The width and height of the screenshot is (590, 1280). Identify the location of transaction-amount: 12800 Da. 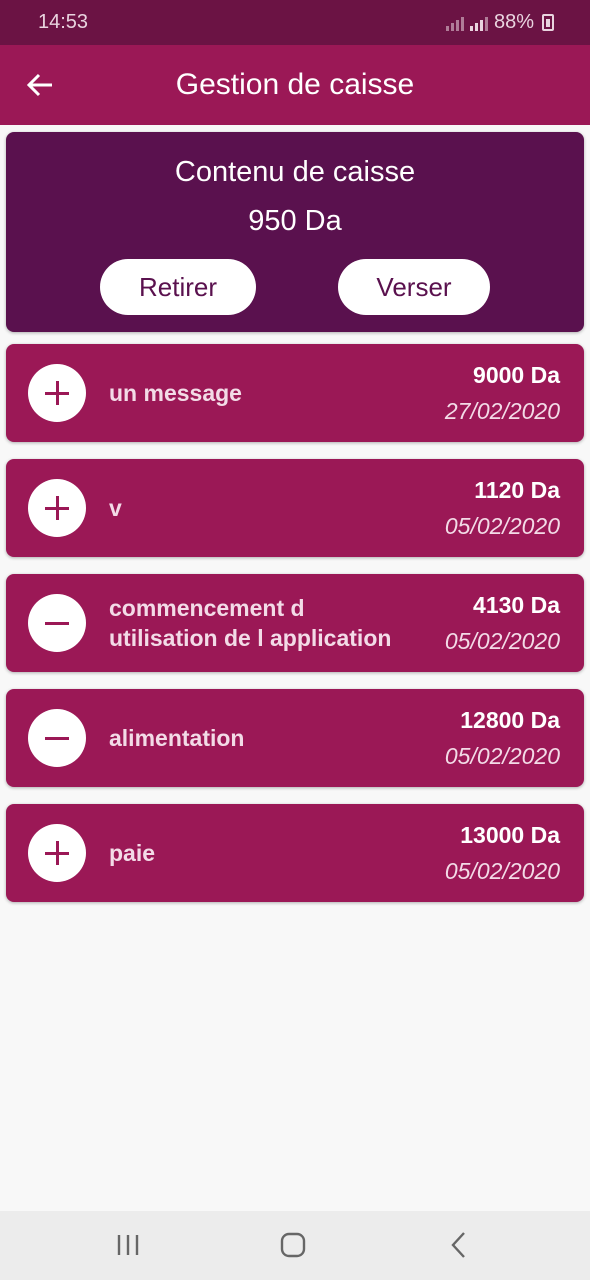
(510, 720).